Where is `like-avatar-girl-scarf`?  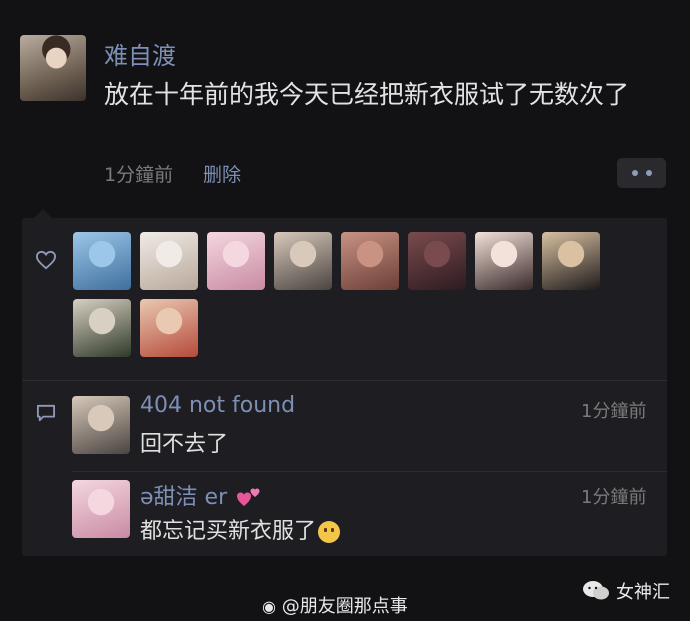
like-avatar-girl-scarf is located at coordinates (303, 261).